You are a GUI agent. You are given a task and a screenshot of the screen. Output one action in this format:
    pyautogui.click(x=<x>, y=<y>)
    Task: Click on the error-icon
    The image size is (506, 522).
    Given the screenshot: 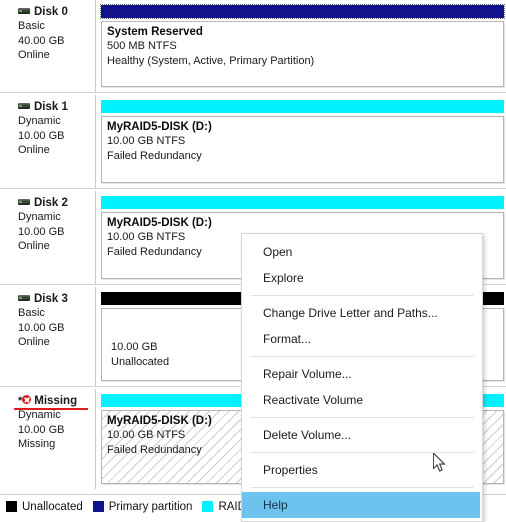 What is the action you would take?
    pyautogui.click(x=27, y=400)
    